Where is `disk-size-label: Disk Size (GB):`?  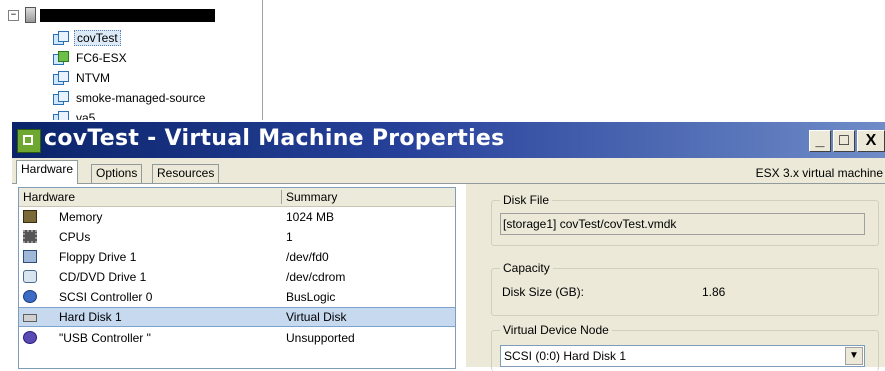
disk-size-label: Disk Size (GB): is located at coordinates (543, 292).